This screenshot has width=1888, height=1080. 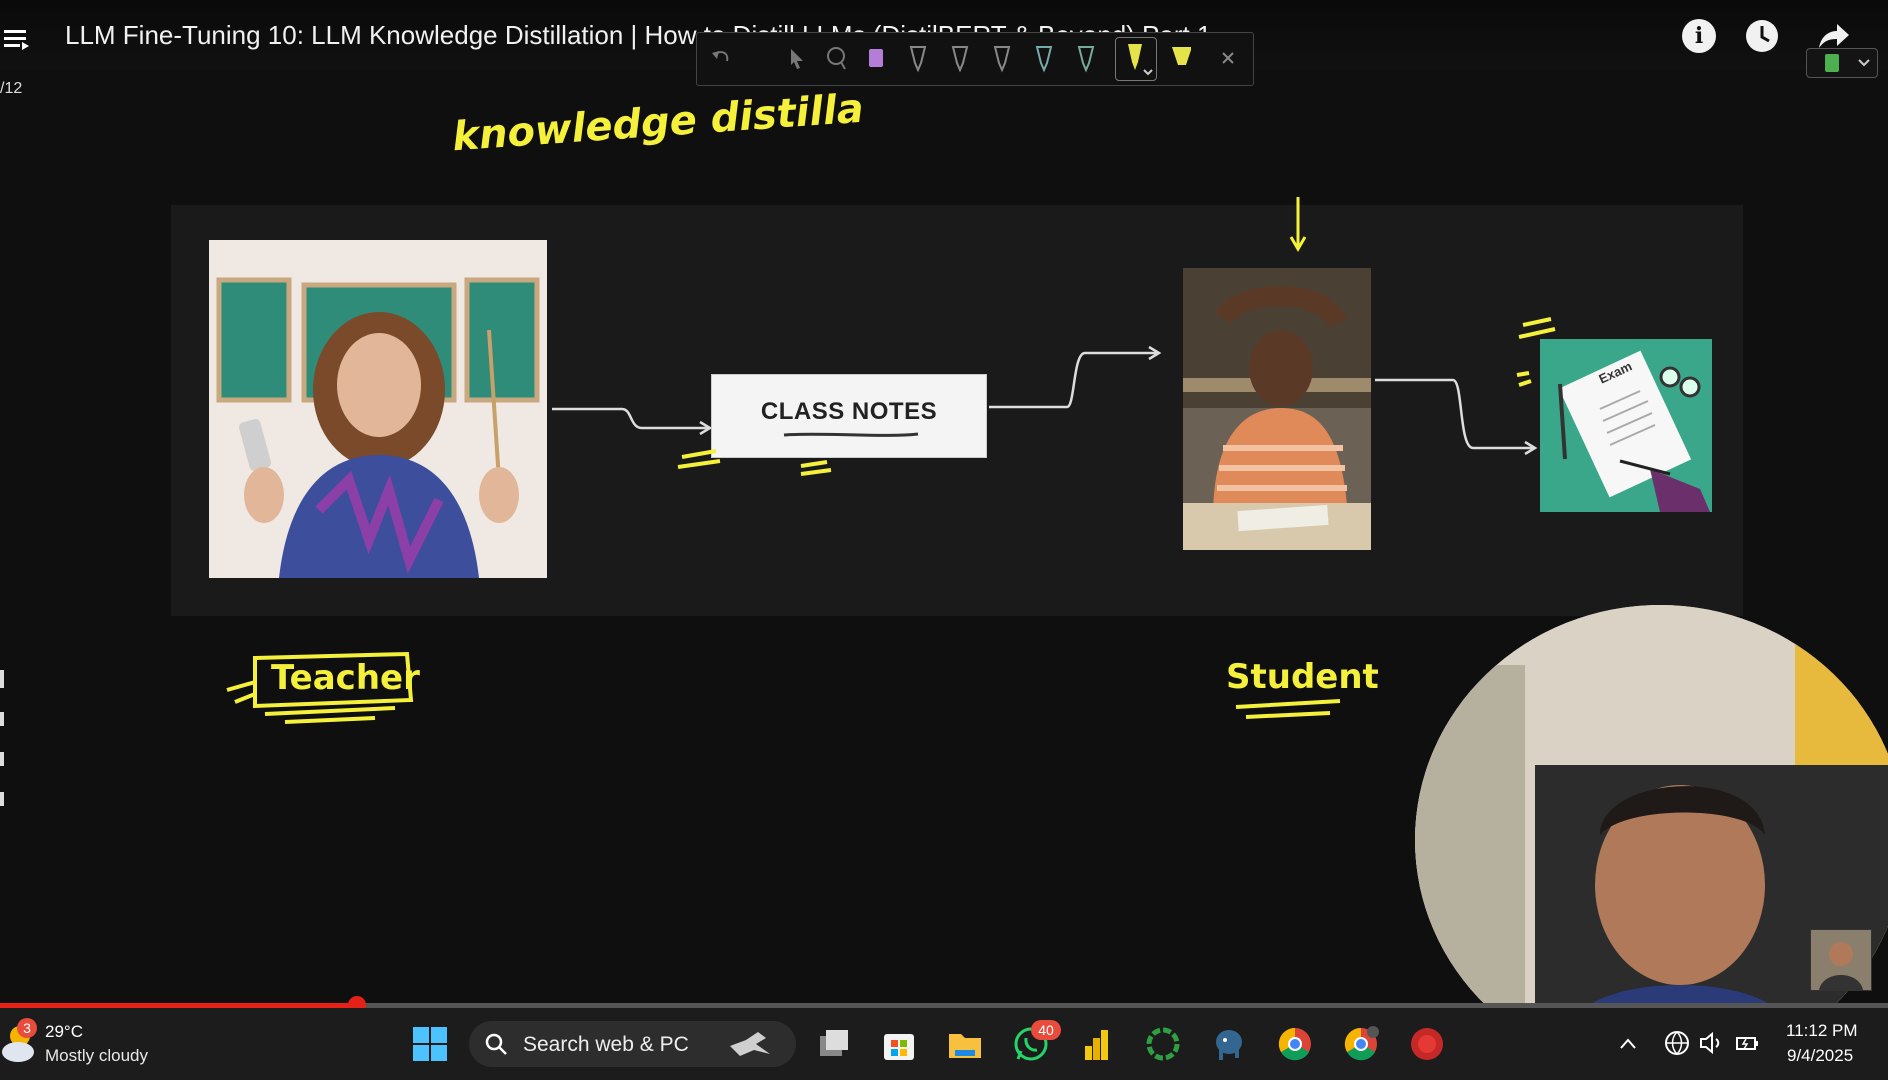 I want to click on highlighter-purple-icon, so click(x=876, y=58).